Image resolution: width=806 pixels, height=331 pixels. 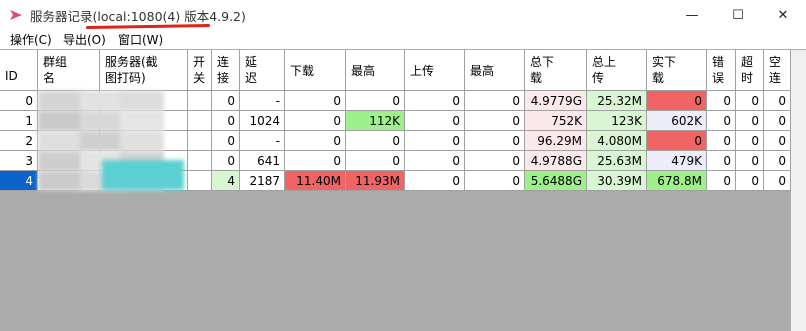 I want to click on vertical-scrollbar, so click(x=798, y=190).